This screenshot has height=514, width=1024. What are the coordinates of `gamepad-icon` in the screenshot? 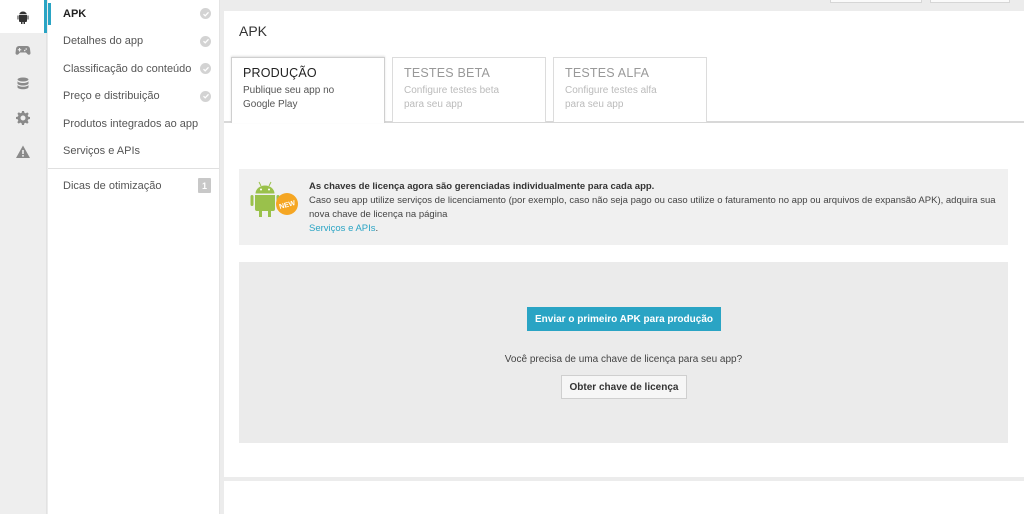 It's located at (23, 50).